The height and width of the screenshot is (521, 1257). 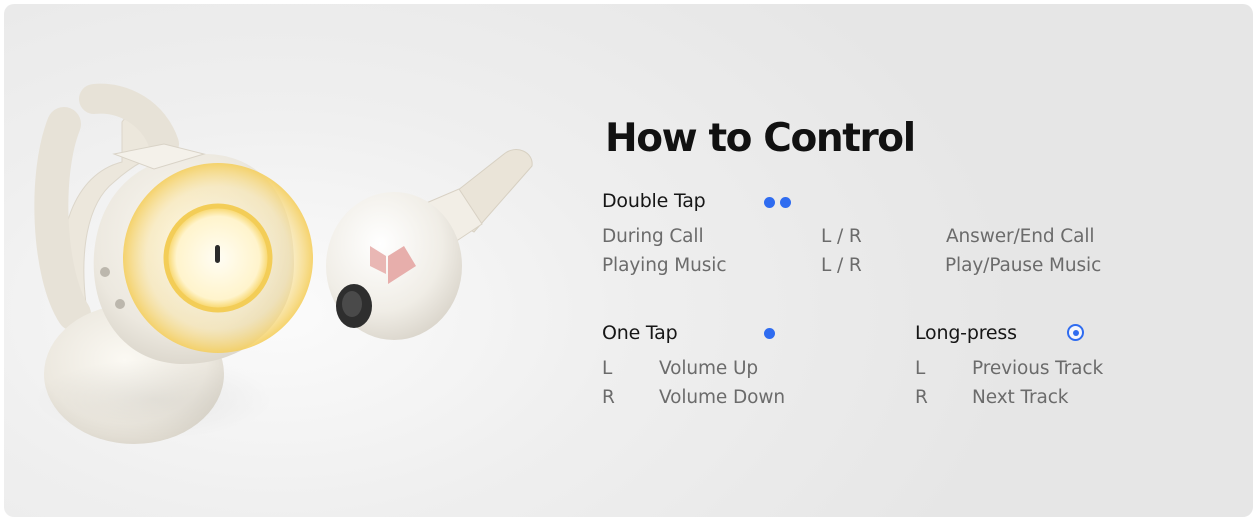 What do you see at coordinates (1038, 368) in the screenshot?
I see `long-press-result: Previous Track` at bounding box center [1038, 368].